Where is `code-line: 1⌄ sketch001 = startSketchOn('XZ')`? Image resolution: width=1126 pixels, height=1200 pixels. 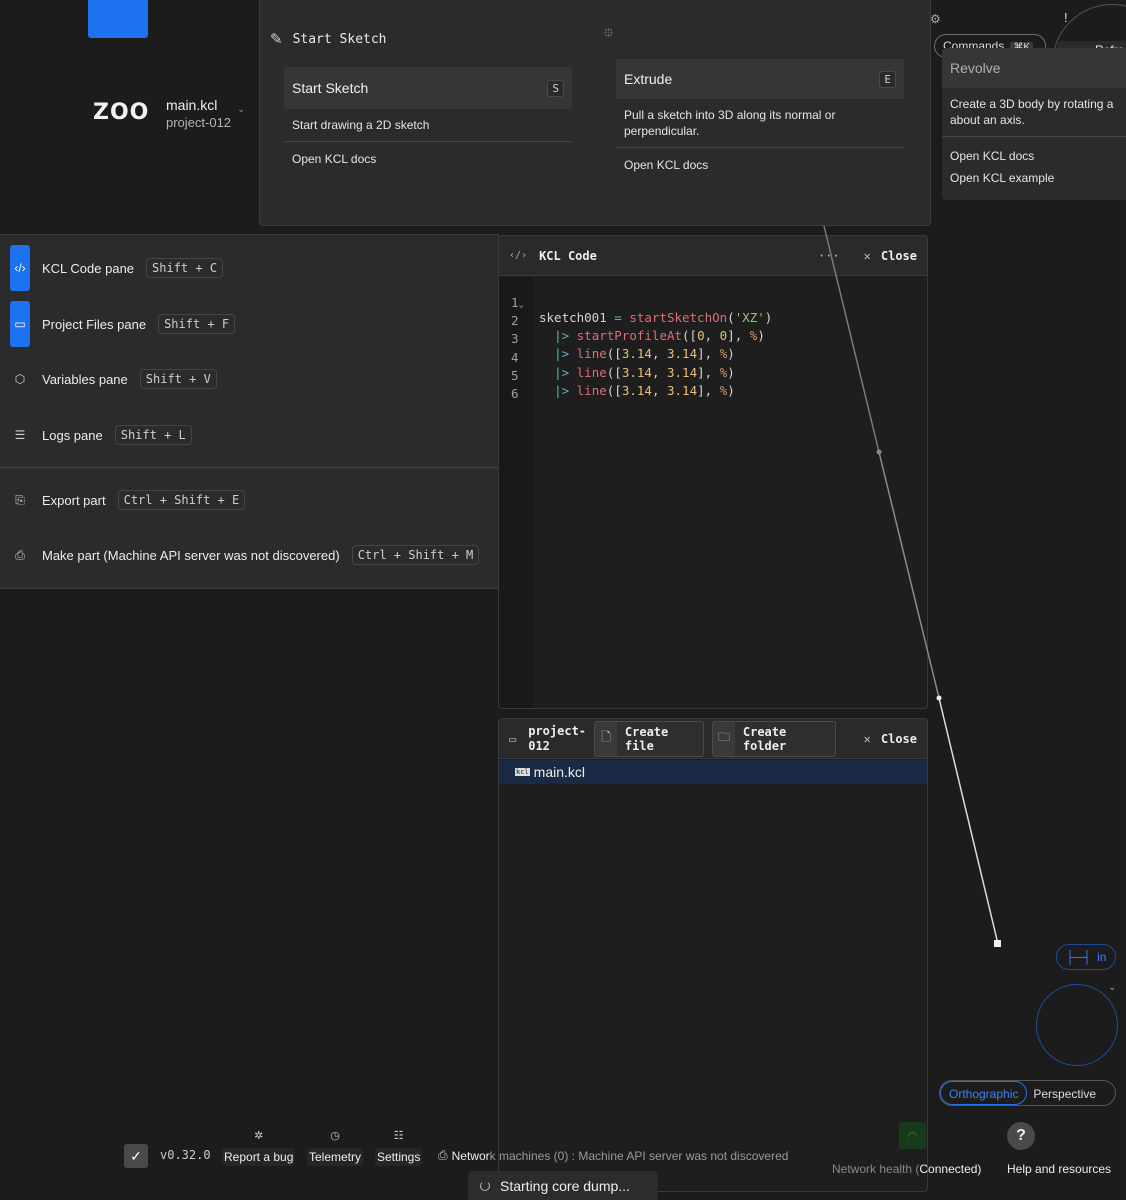
code-line: 1⌄ sketch001 = startSketchOn('XZ') is located at coordinates (642, 310).